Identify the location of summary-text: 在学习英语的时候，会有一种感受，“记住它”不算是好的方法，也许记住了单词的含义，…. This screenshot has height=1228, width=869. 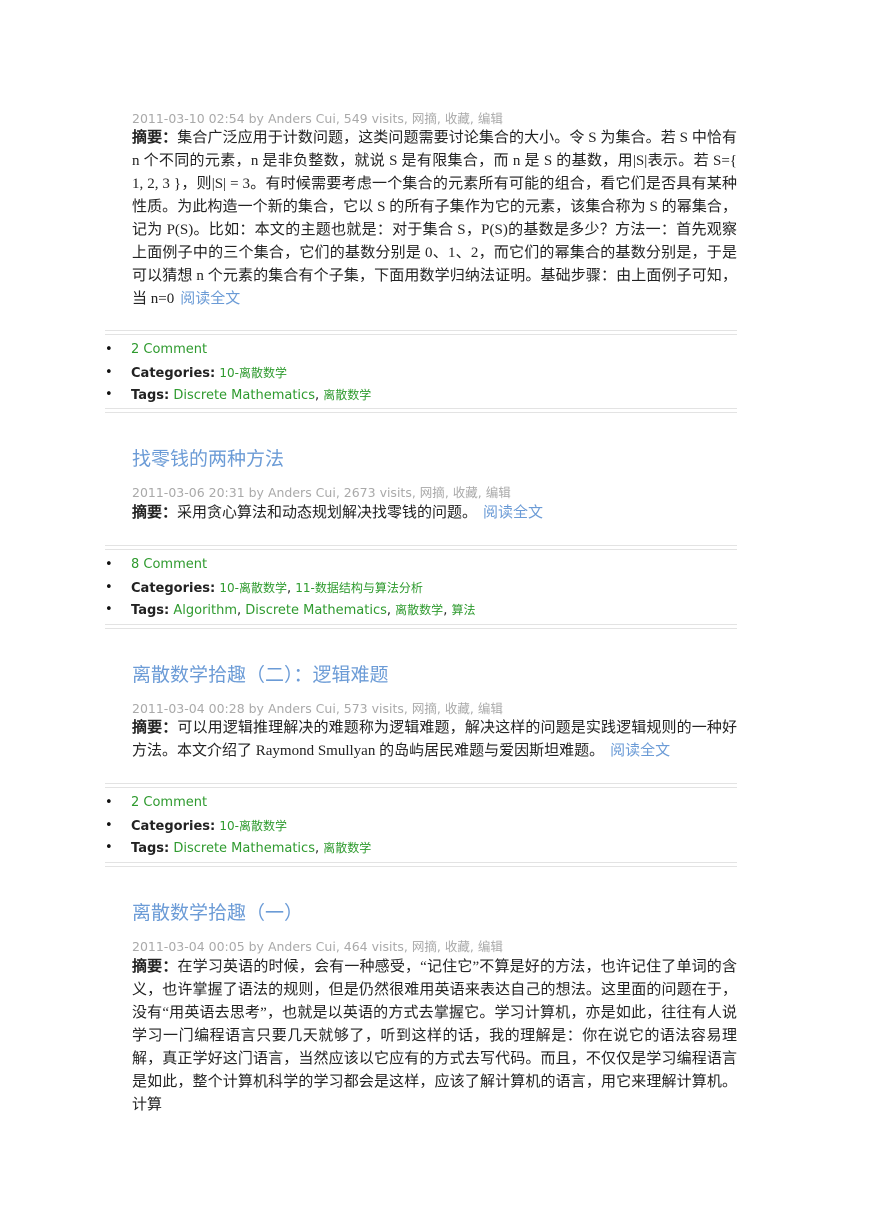
(434, 1036).